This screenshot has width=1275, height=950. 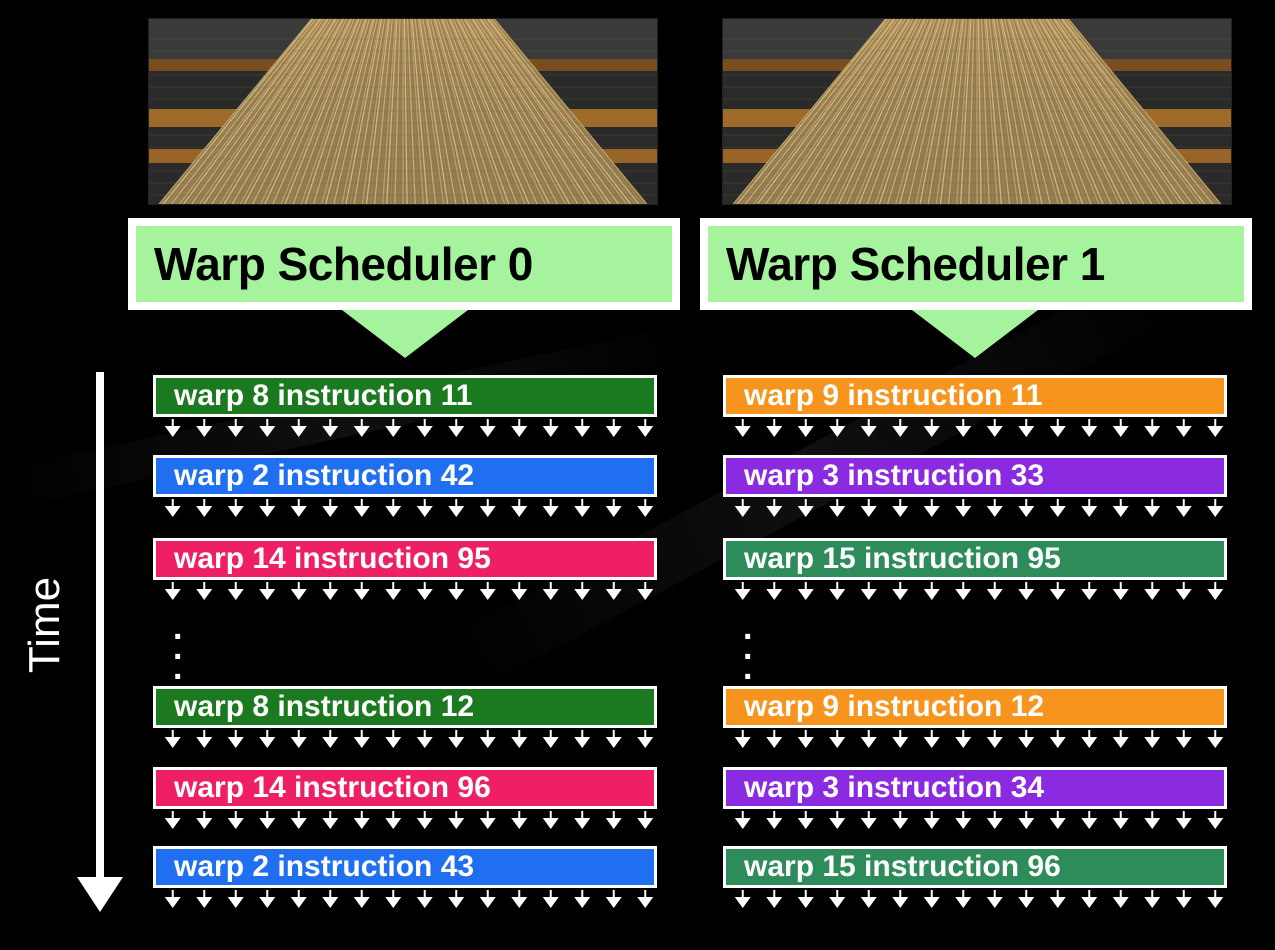 What do you see at coordinates (975, 476) in the screenshot?
I see `instruction-row: warp 3 instruction 33` at bounding box center [975, 476].